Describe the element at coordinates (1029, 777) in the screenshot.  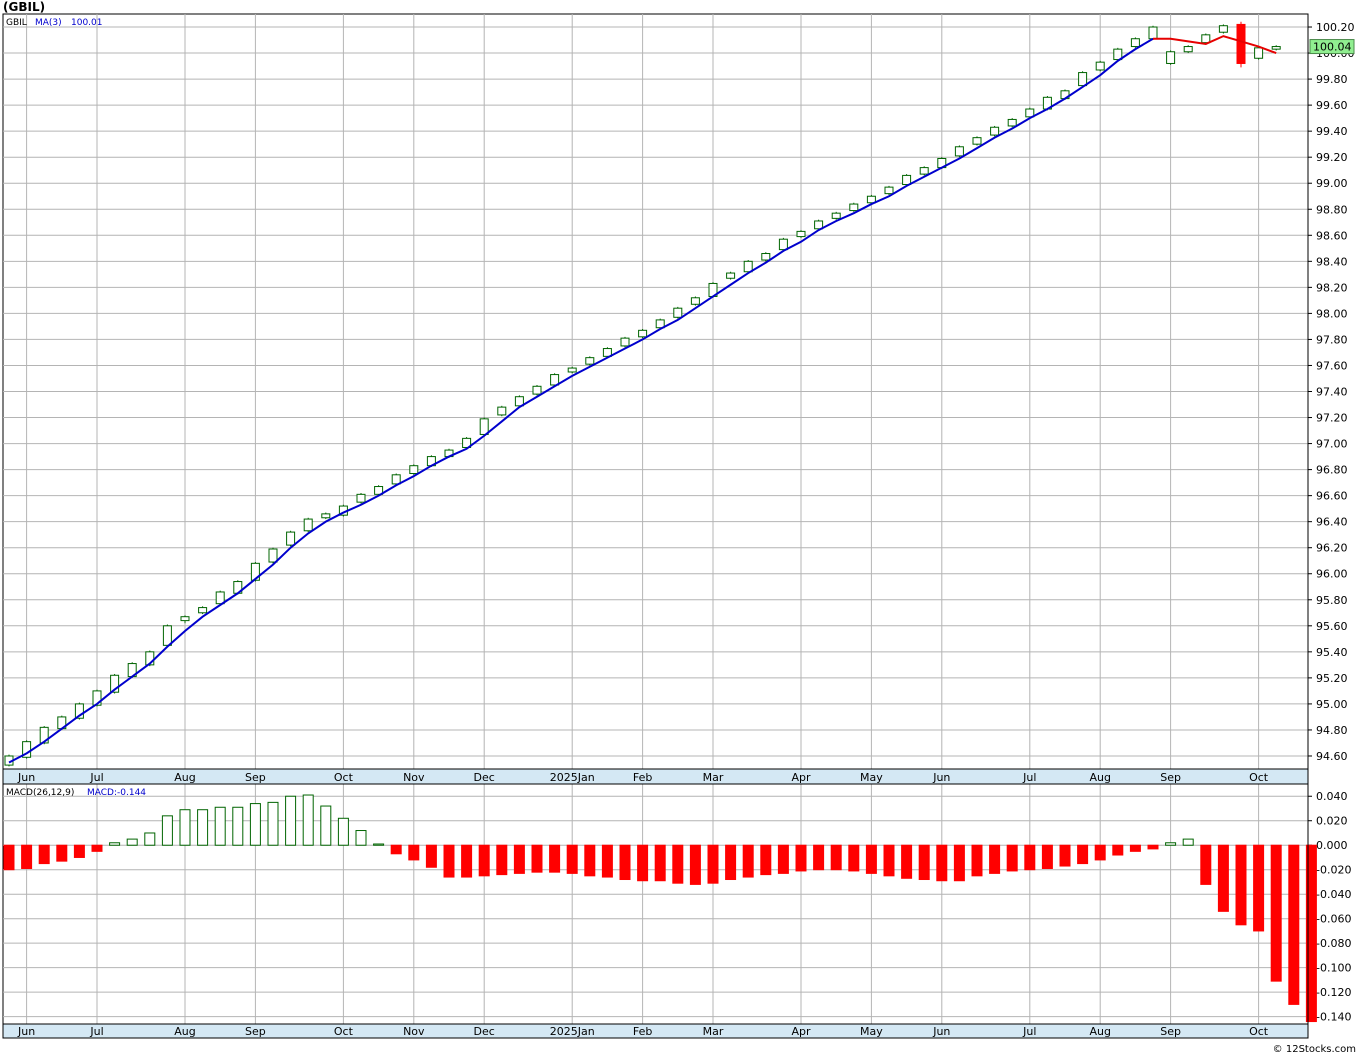
I see `date-axis-label: Jul` at that location.